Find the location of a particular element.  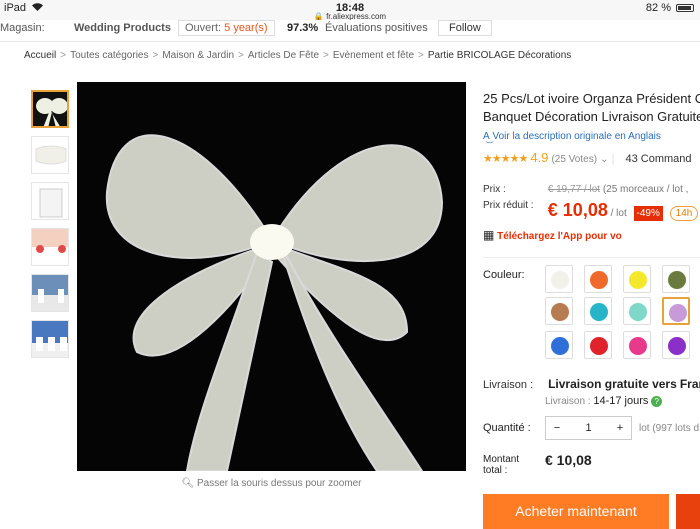

delivery-row: Livraison : 14-17 jours ? is located at coordinates (604, 401).